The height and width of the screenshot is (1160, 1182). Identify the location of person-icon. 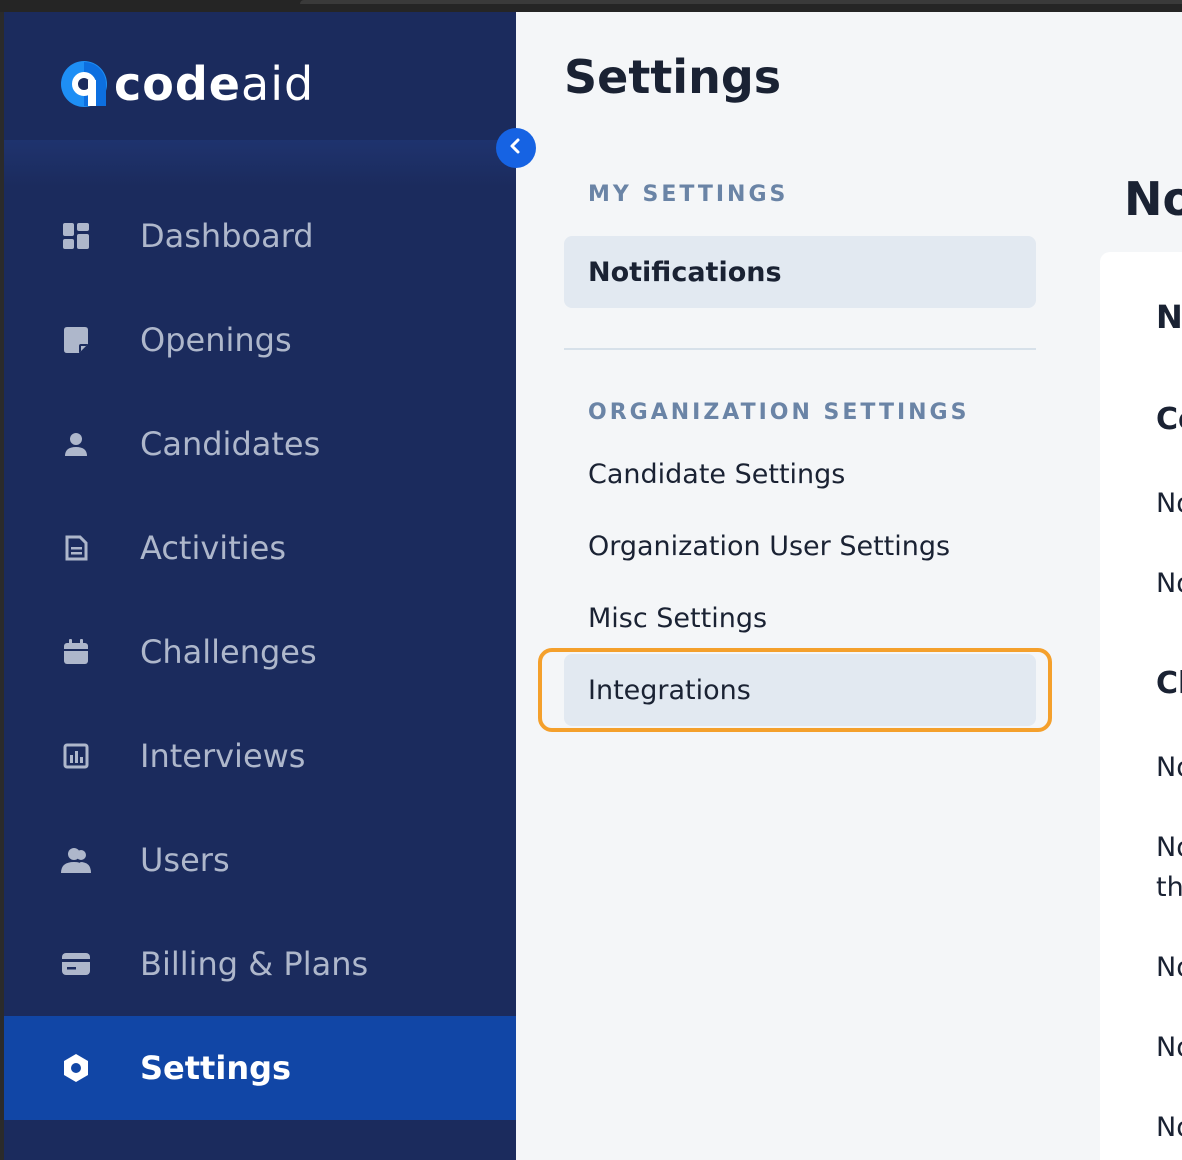
(76, 444).